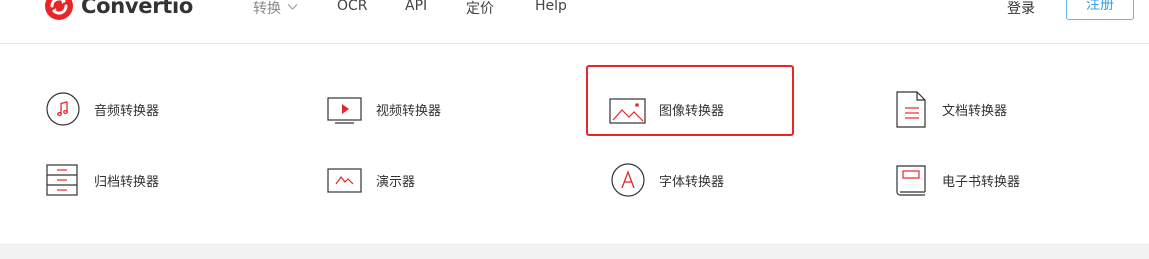  What do you see at coordinates (1100, 10) in the screenshot?
I see `register-button: 注册` at bounding box center [1100, 10].